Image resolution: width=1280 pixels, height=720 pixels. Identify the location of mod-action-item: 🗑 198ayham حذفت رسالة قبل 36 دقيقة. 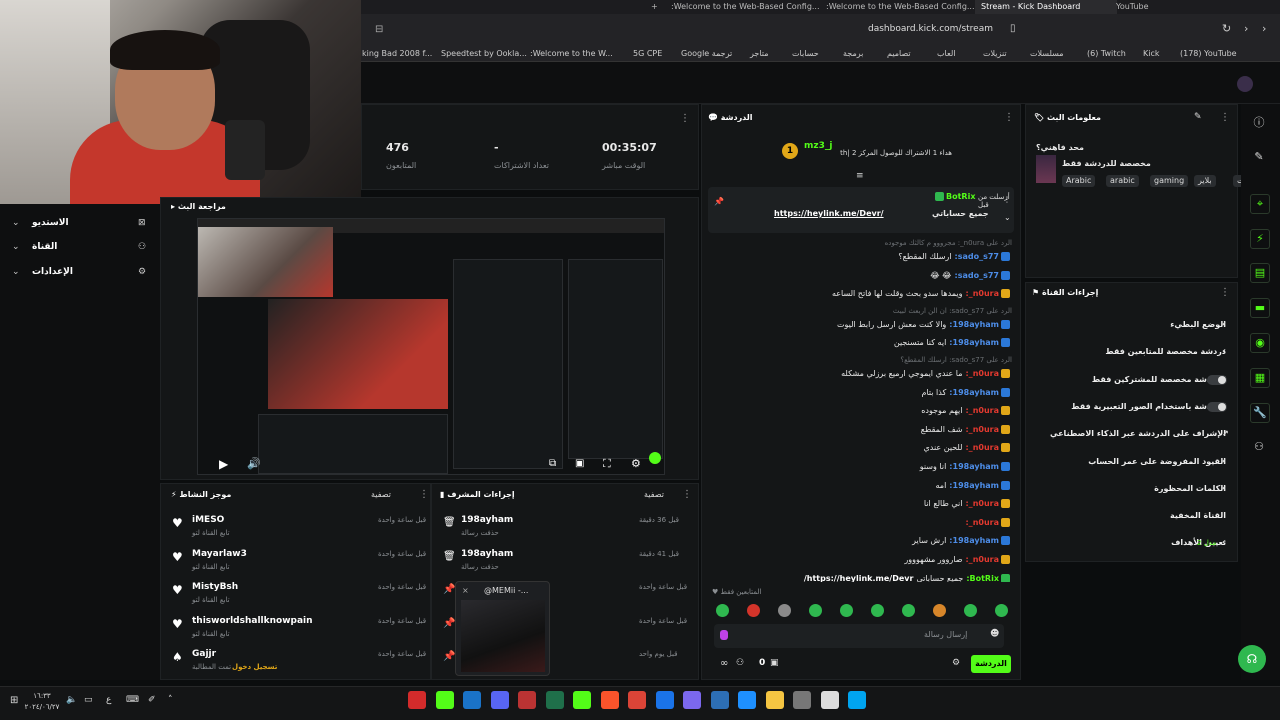
(565, 529).